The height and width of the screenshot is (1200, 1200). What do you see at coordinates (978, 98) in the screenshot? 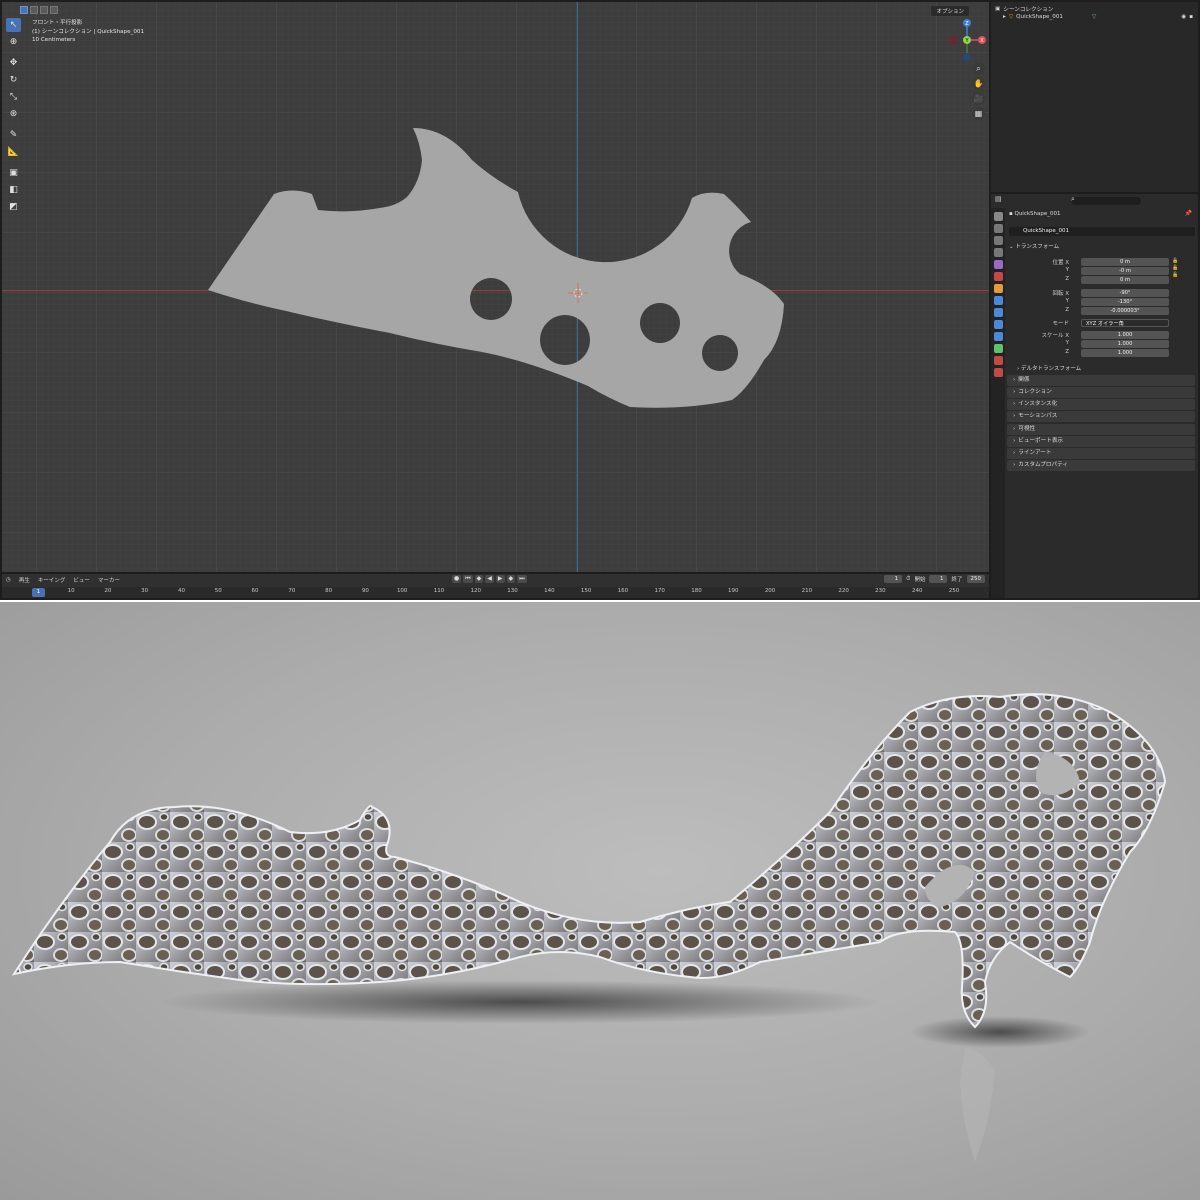
I see `camera-icon: 🎥` at bounding box center [978, 98].